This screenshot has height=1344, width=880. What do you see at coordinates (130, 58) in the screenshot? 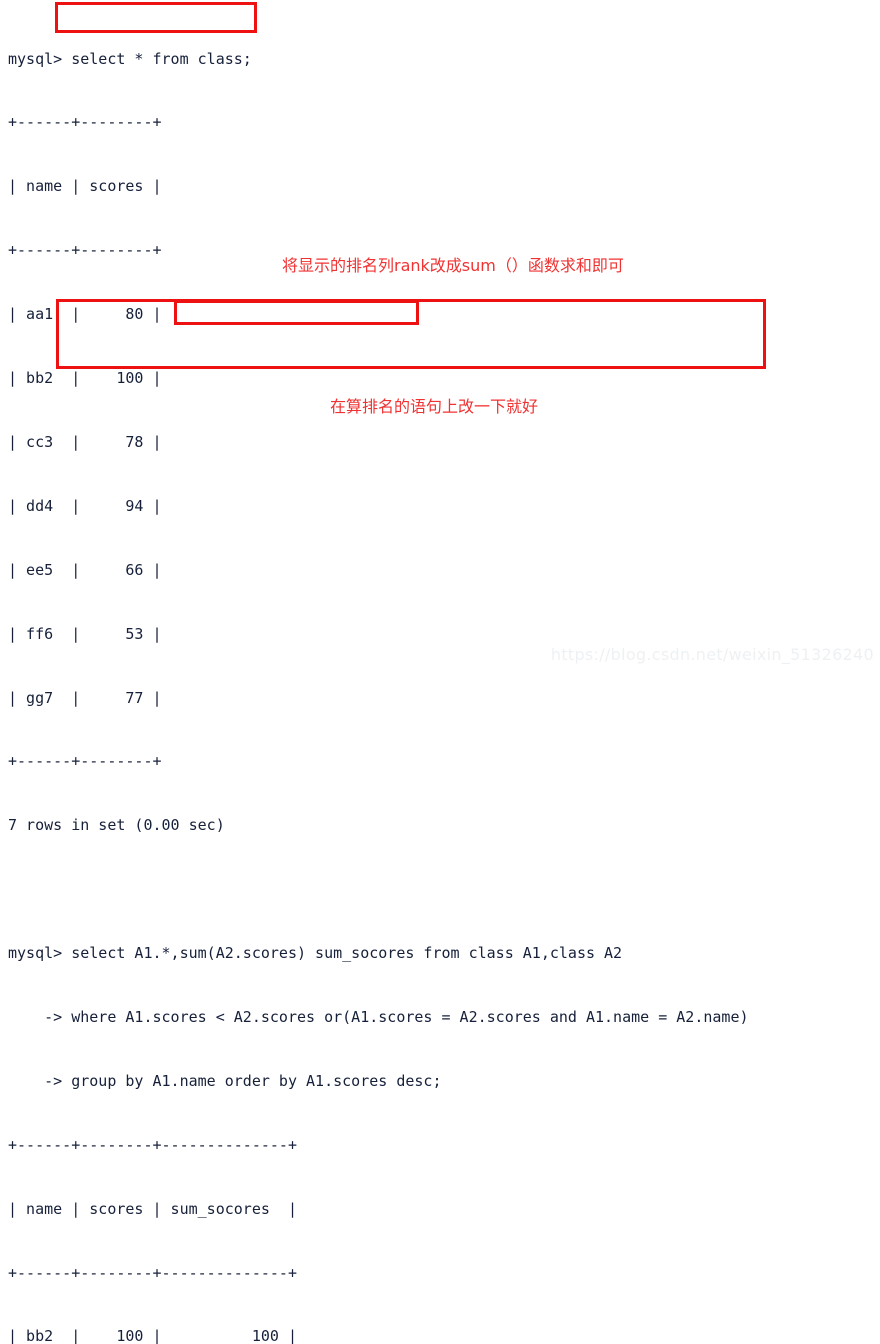
I see `terminal-line-query-1: mysql> select * from class;` at bounding box center [130, 58].